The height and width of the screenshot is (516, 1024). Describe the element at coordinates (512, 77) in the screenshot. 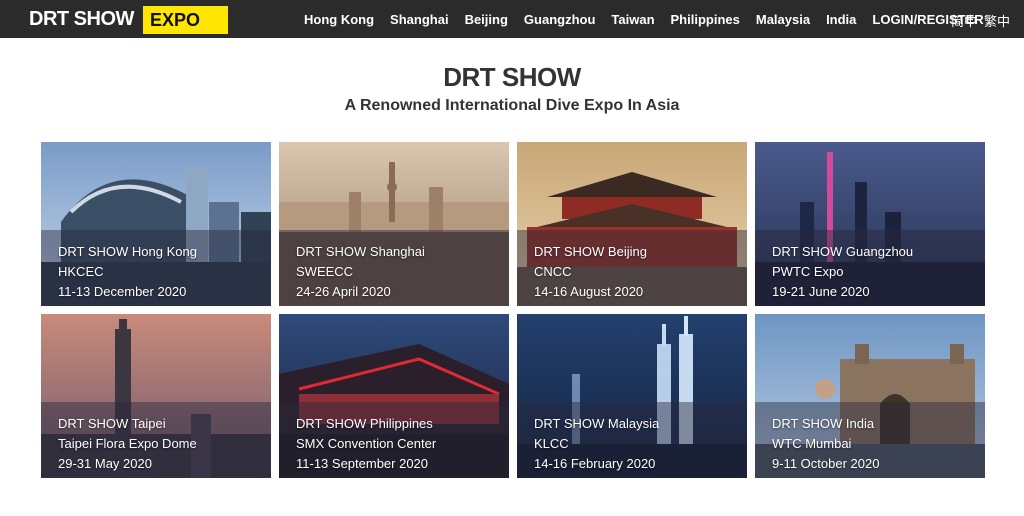

I see `page-title: DRT SHOW` at that location.